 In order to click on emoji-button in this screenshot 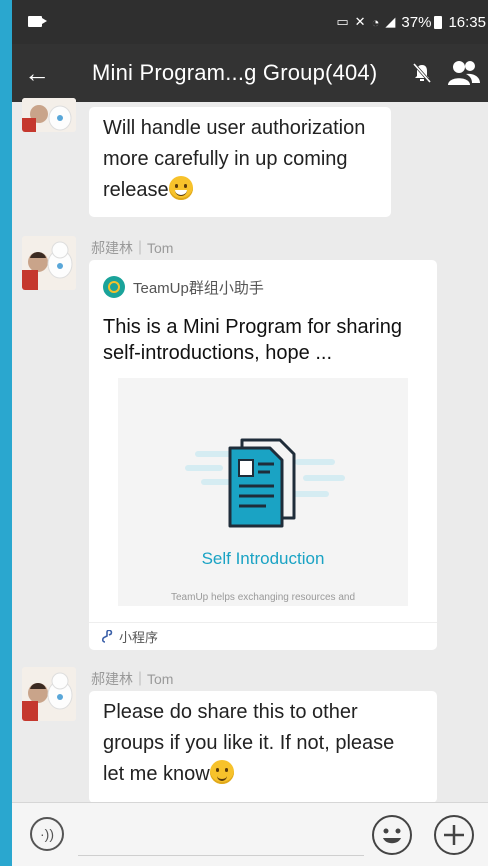, I will do `click(392, 835)`.